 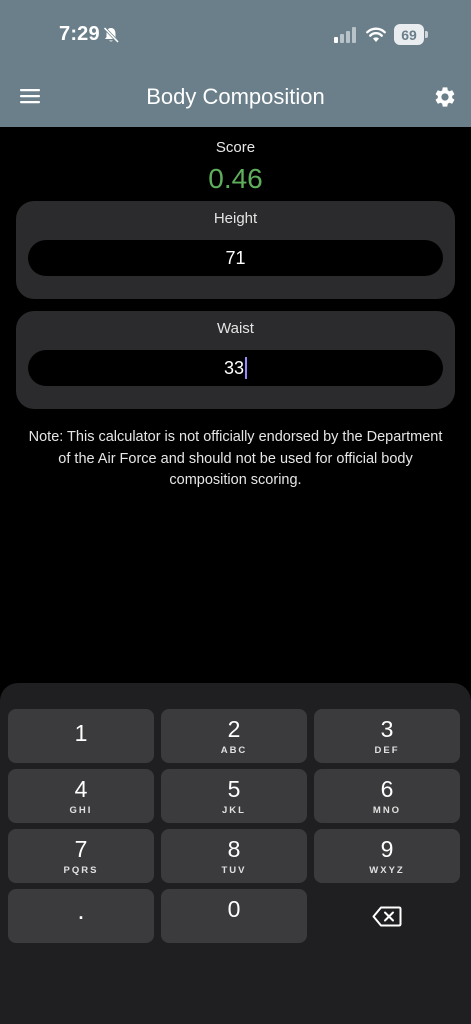 What do you see at coordinates (81, 849) in the screenshot?
I see `key-digit: 7` at bounding box center [81, 849].